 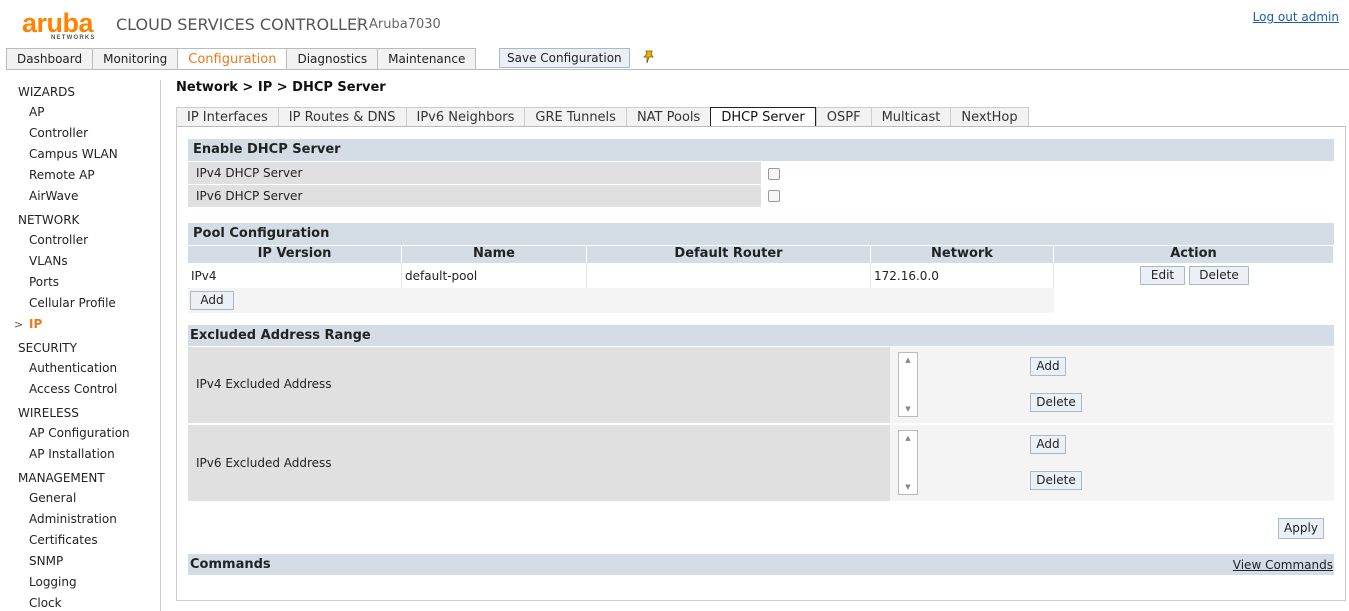 What do you see at coordinates (295, 276) in the screenshot?
I see `pool-row-ip-version: IPv4` at bounding box center [295, 276].